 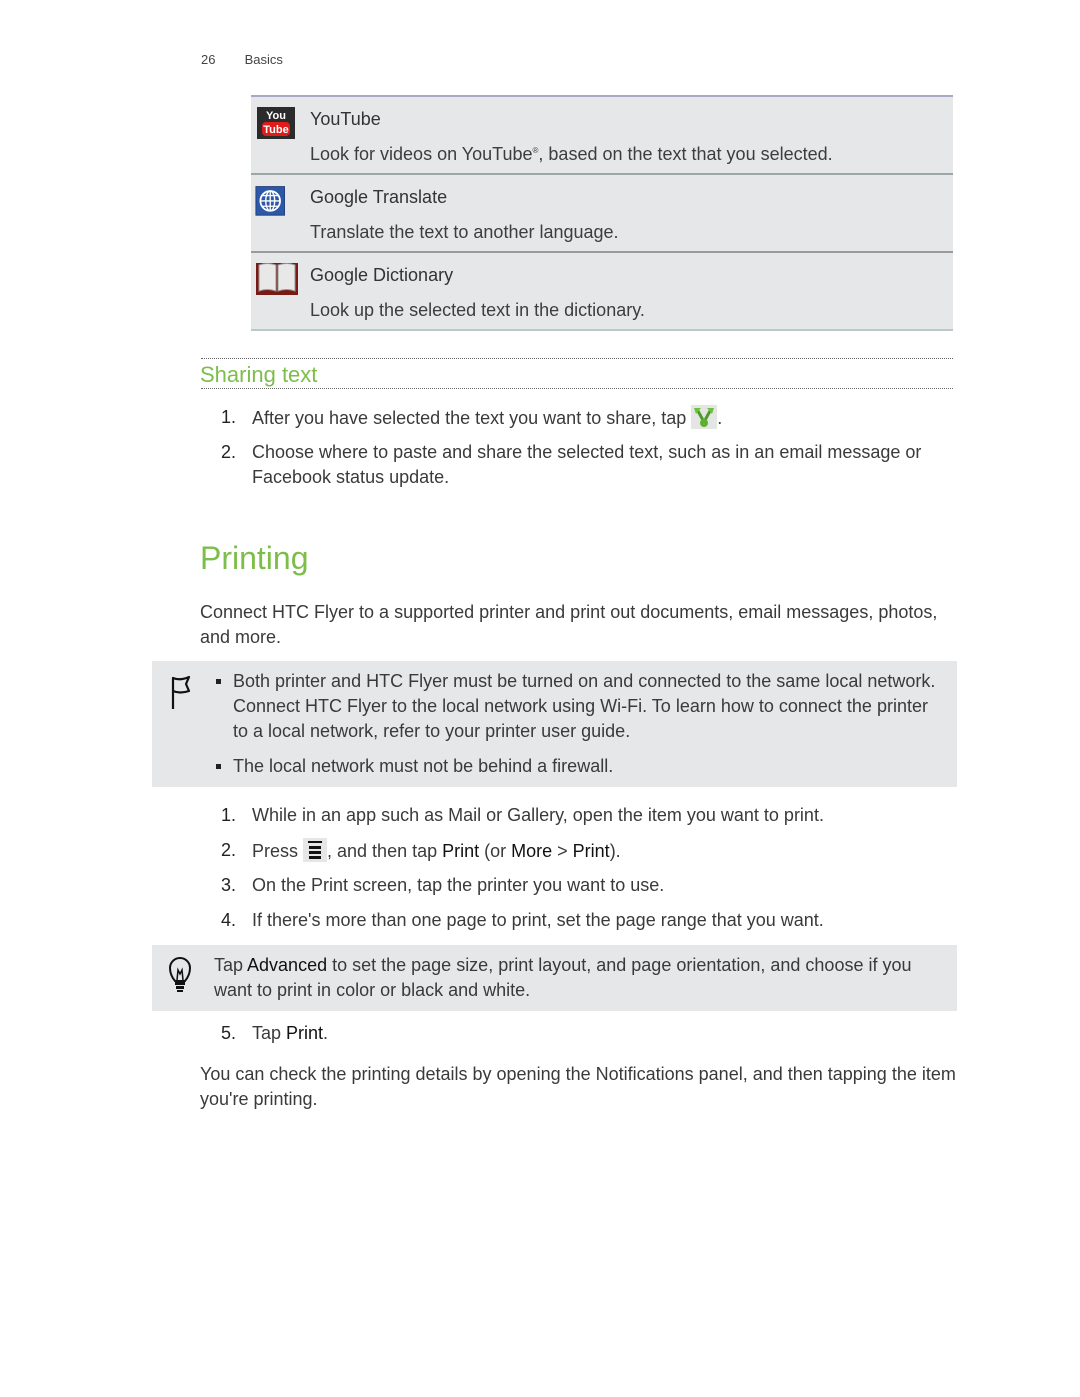 What do you see at coordinates (278, 851) in the screenshot?
I see `text: Press` at bounding box center [278, 851].